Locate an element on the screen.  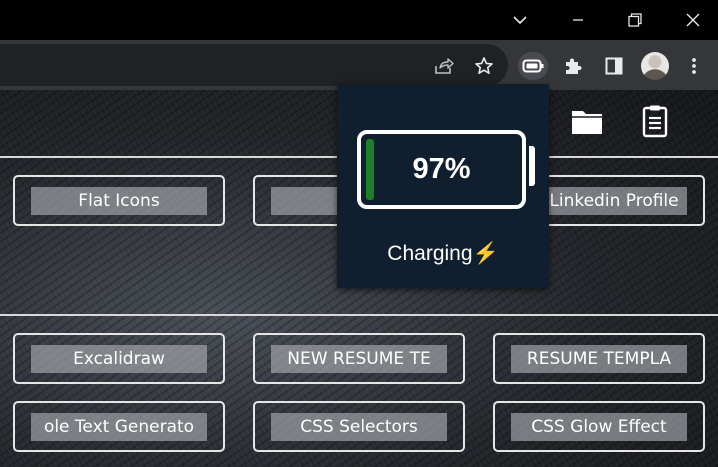
charging-status-label: Charging is located at coordinates (430, 253).